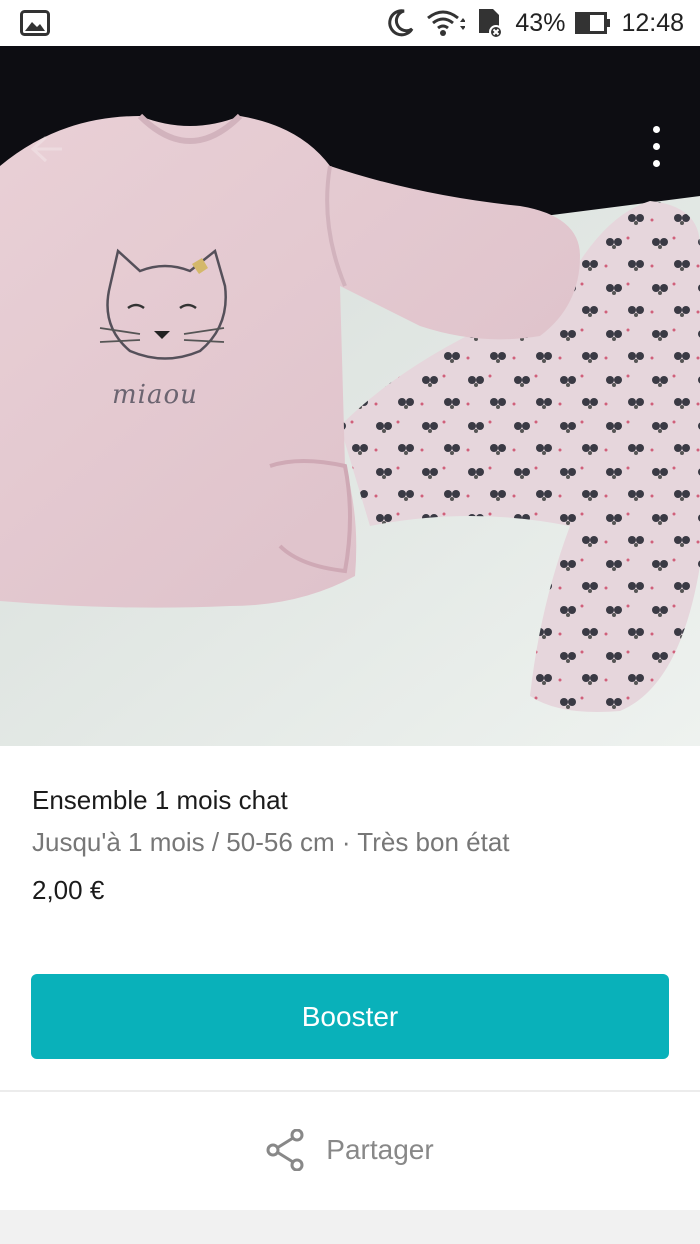  I want to click on status-bar: 43% 12:48, so click(350, 23).